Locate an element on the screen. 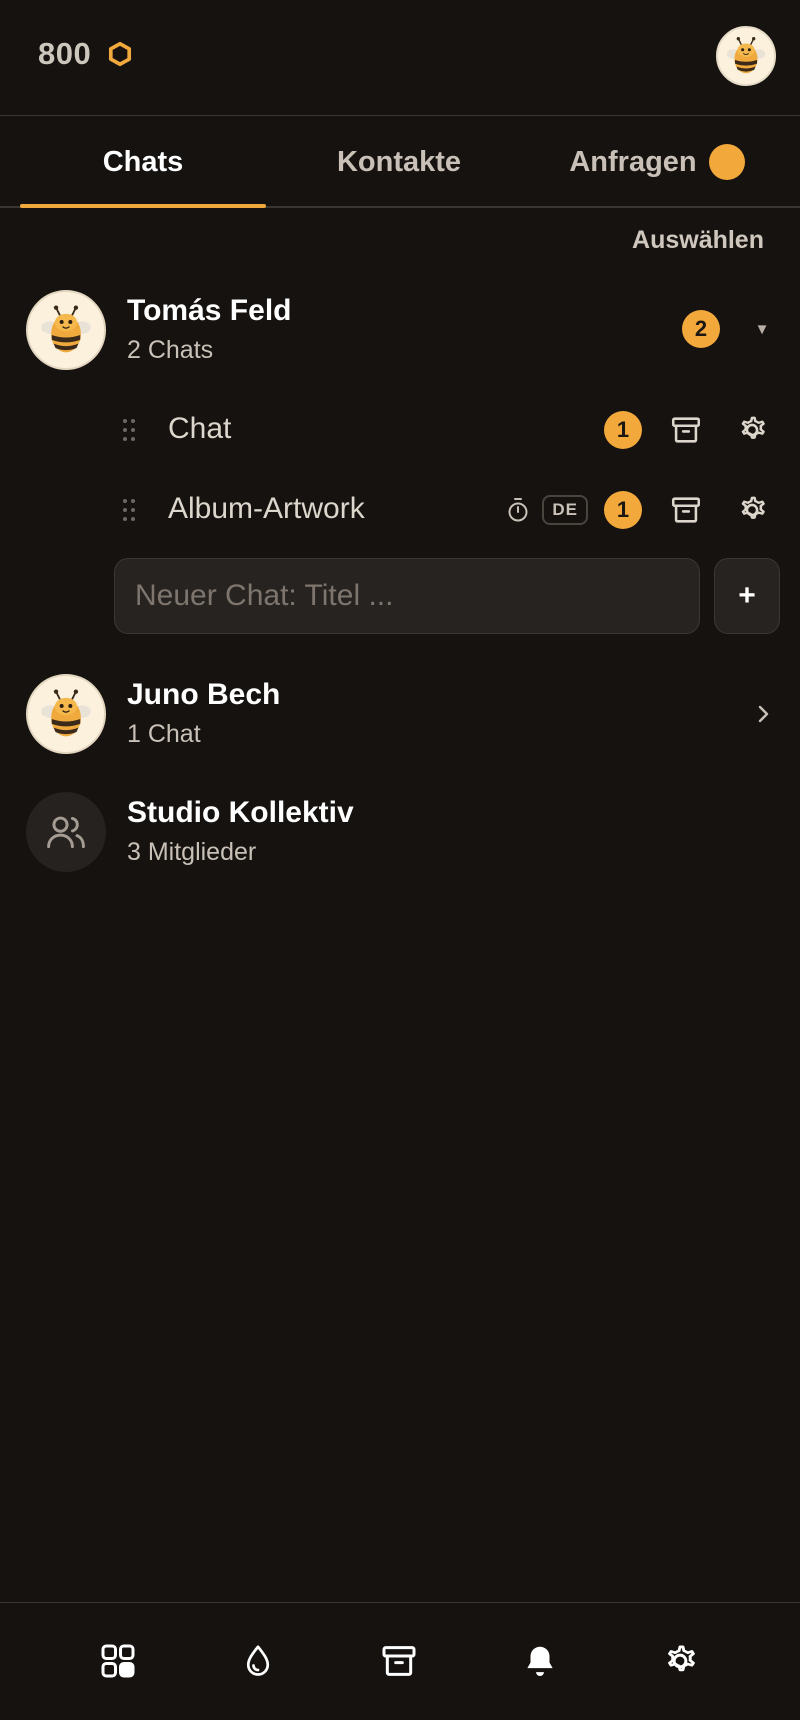 Image resolution: width=800 pixels, height=1720 pixels. credits-display: 800 is located at coordinates (85, 54).